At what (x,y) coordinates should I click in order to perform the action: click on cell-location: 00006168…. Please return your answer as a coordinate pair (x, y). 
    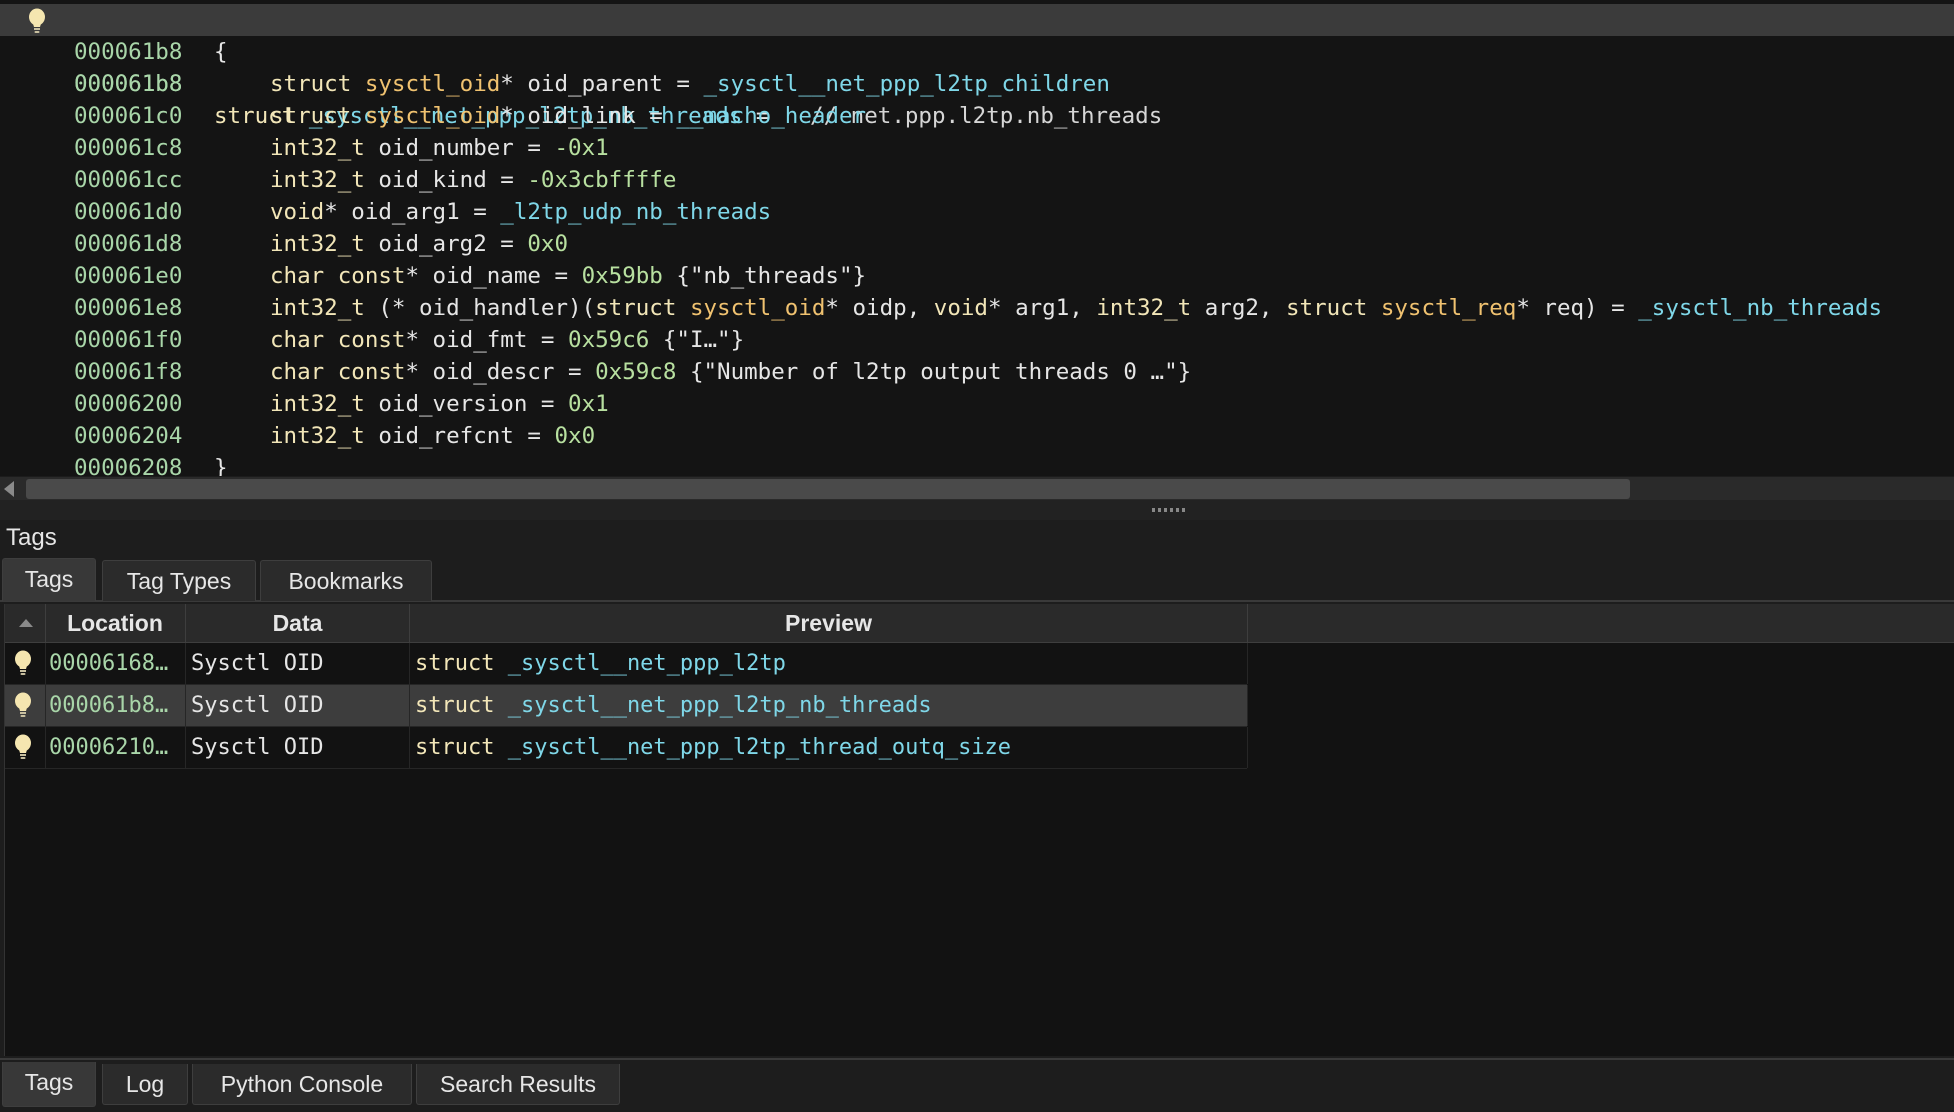
    Looking at the image, I should click on (117, 663).